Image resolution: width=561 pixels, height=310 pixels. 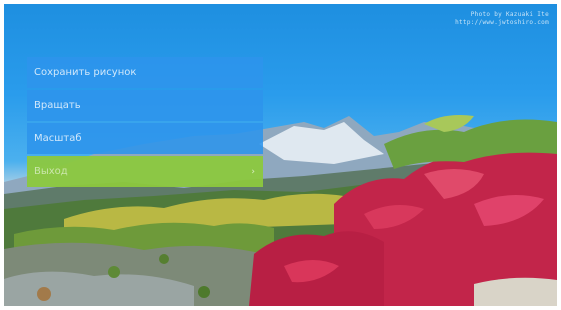 What do you see at coordinates (85, 72) in the screenshot?
I see `menu-item-label: Сохранить рисунок` at bounding box center [85, 72].